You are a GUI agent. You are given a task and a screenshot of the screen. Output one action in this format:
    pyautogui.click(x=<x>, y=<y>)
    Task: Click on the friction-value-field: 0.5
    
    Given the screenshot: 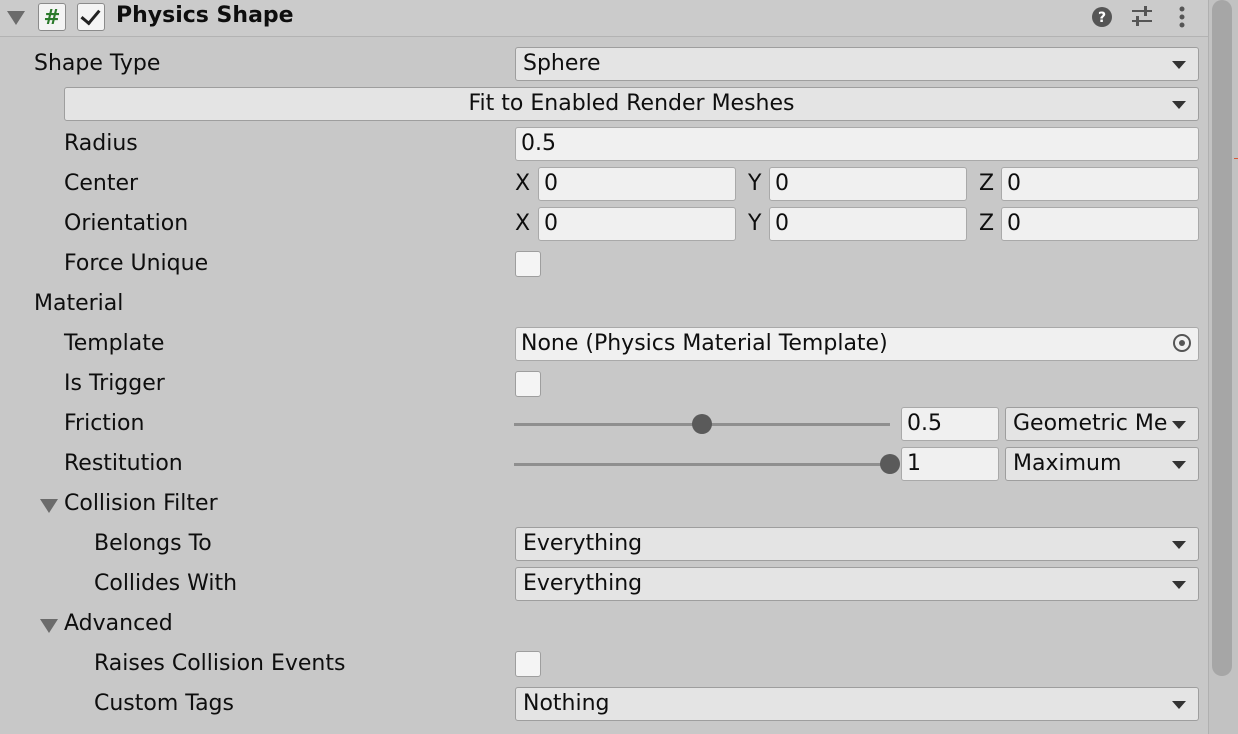 What is the action you would take?
    pyautogui.click(x=950, y=424)
    